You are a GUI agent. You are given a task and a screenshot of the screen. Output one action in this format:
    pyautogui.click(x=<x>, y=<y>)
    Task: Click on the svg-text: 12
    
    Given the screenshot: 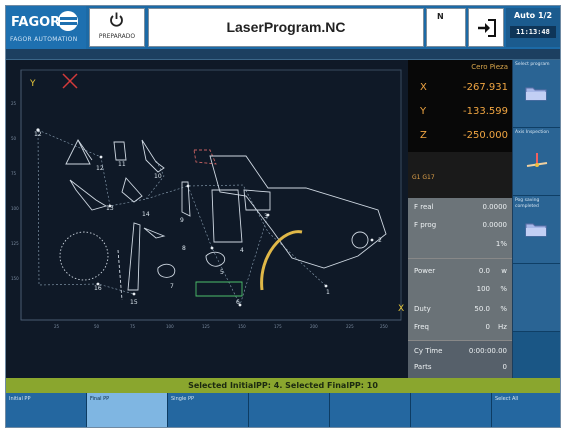 What is the action you would take?
    pyautogui.click(x=38, y=134)
    